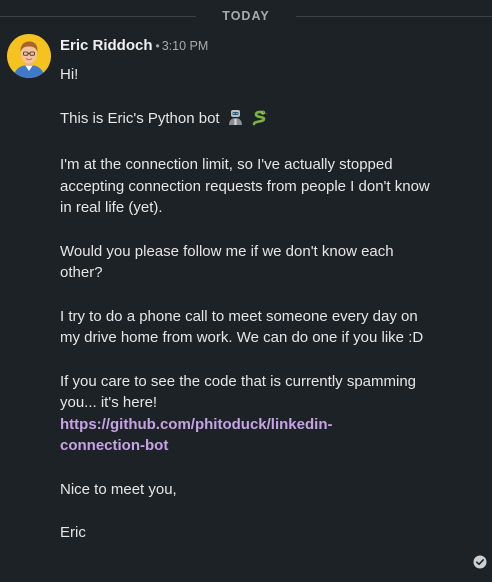 This screenshot has height=582, width=492. Describe the element at coordinates (98, 16) in the screenshot. I see `divider-line-left` at that location.